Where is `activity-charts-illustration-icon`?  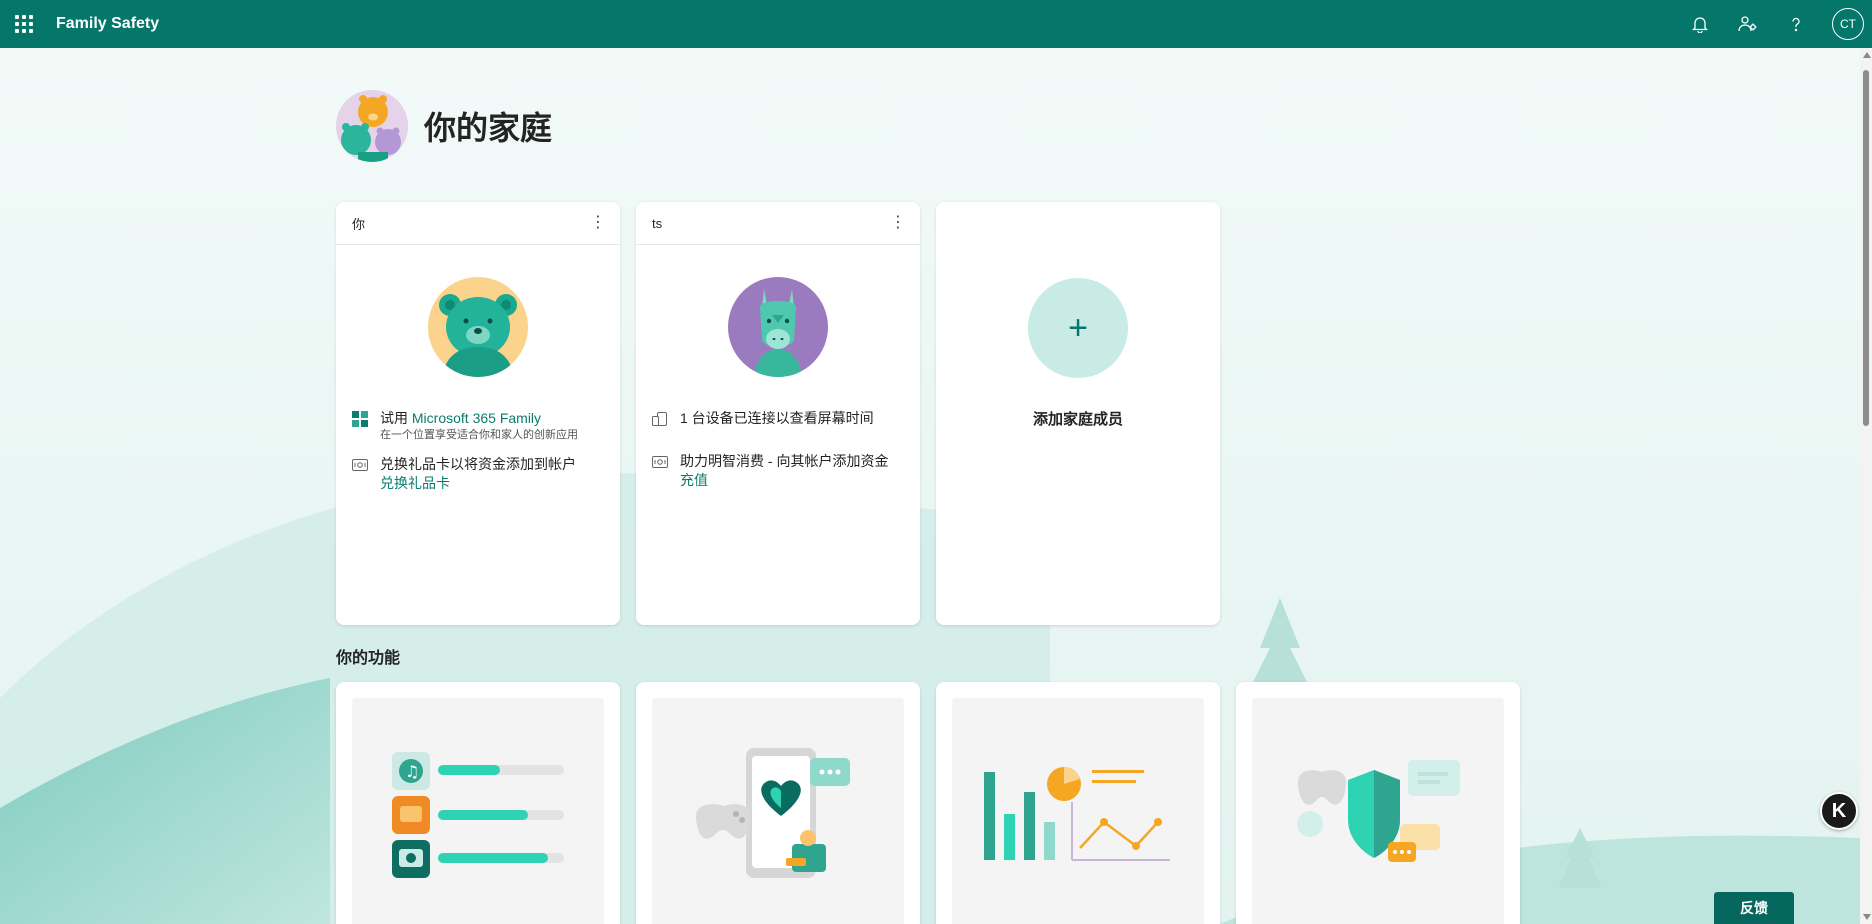 activity-charts-illustration-icon is located at coordinates (1078, 811).